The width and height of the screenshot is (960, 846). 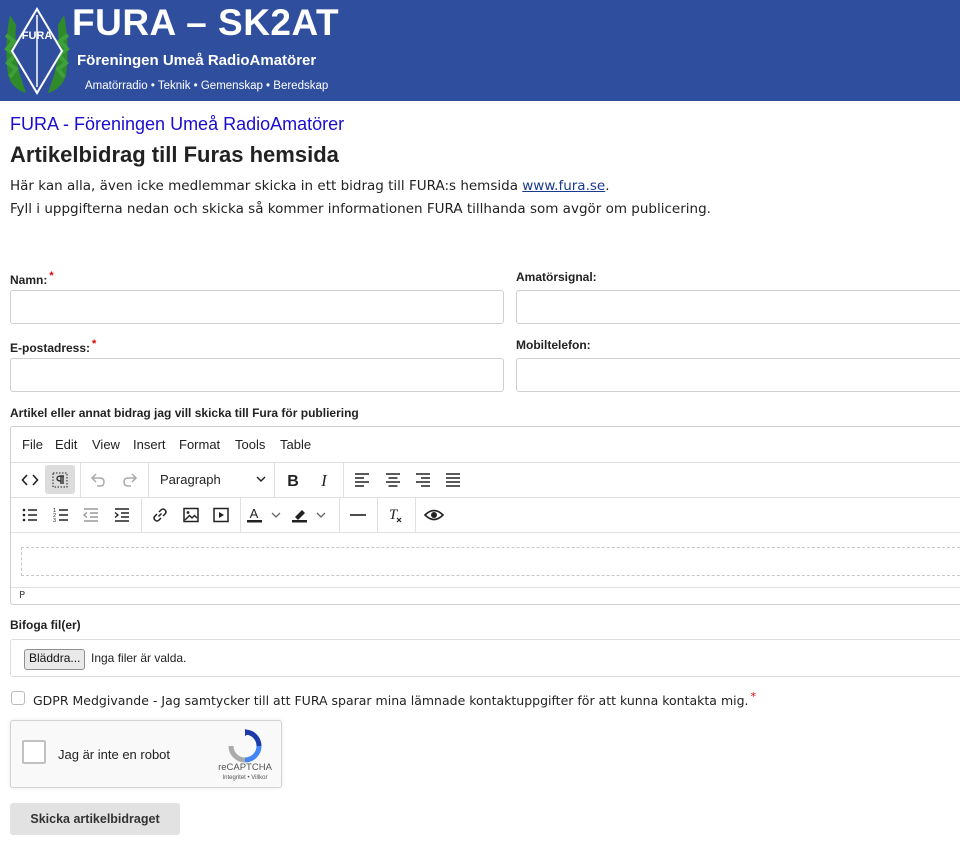 What do you see at coordinates (37, 51) in the screenshot?
I see `fura-logo: FURA` at bounding box center [37, 51].